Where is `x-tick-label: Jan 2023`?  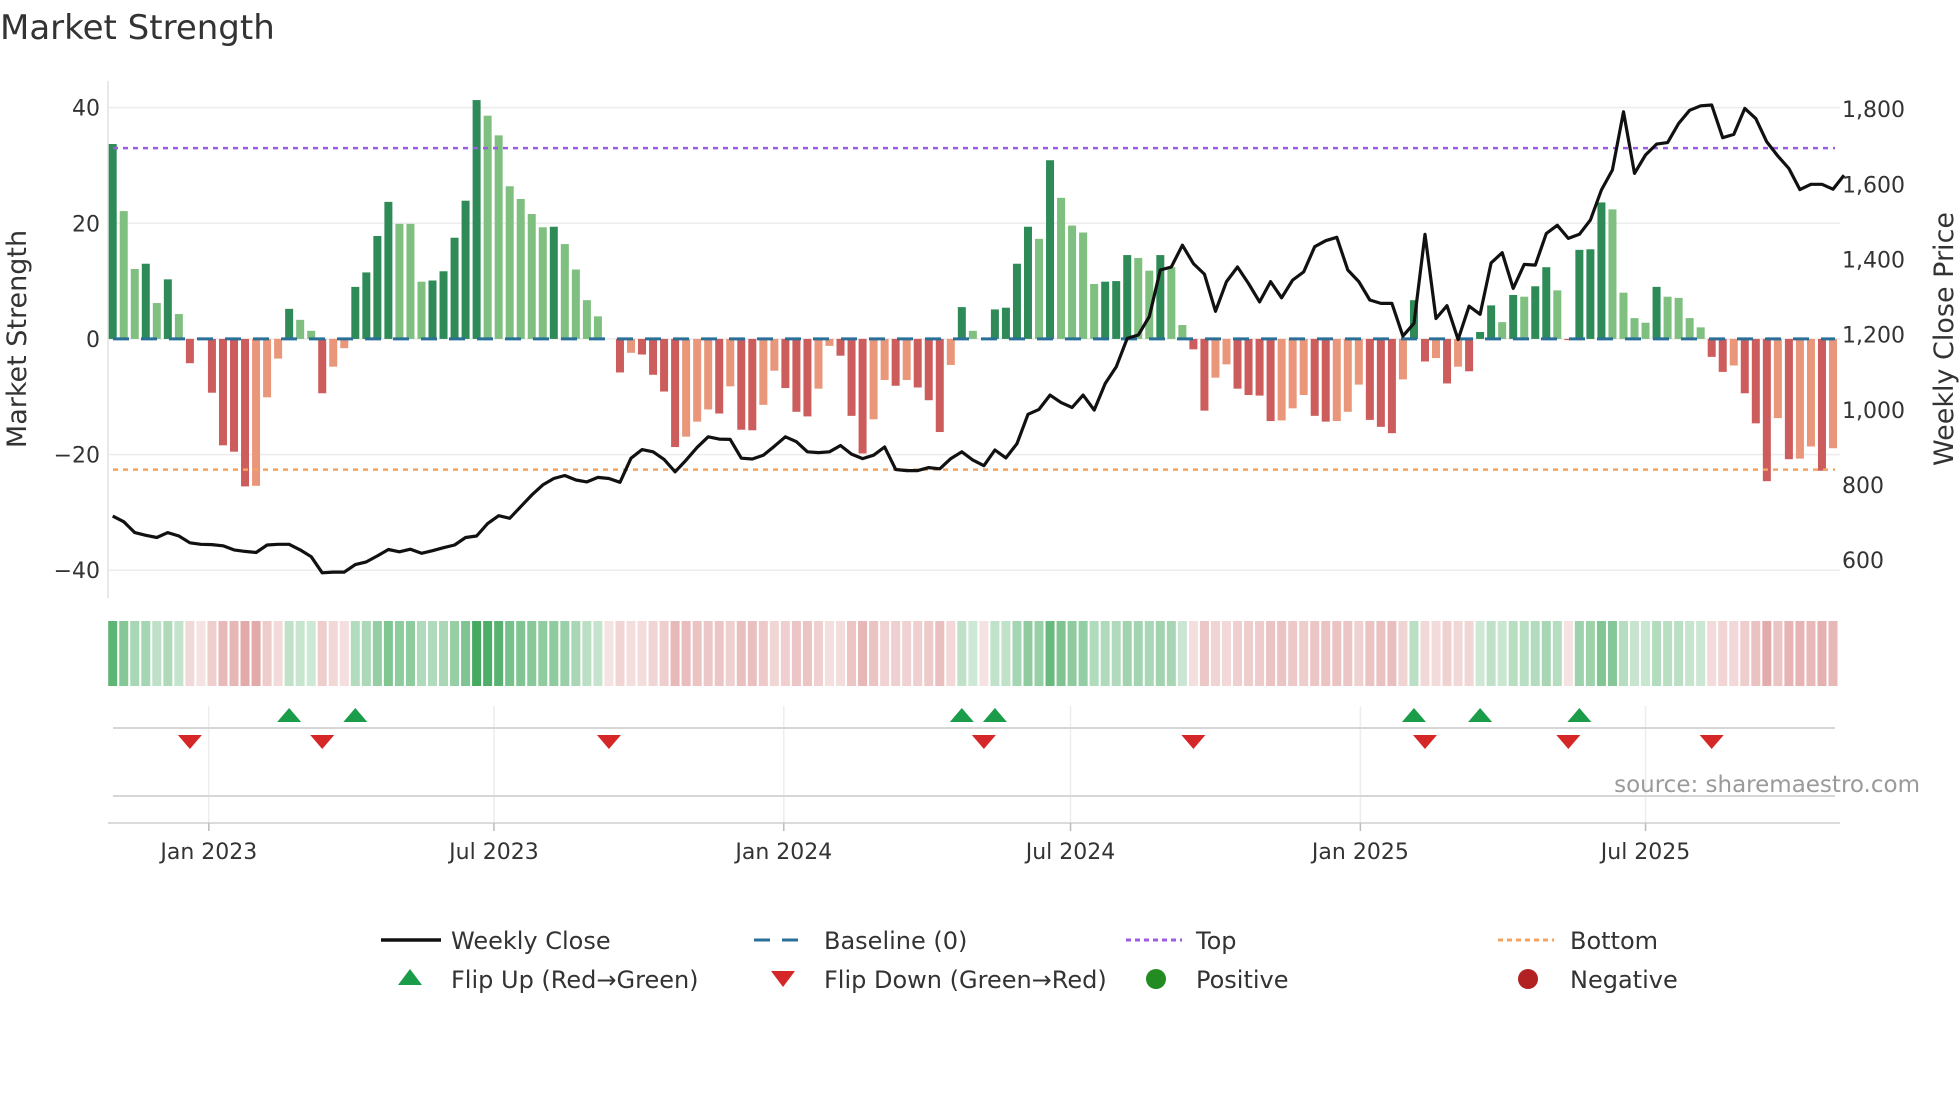
x-tick-label: Jan 2023 is located at coordinates (207, 852).